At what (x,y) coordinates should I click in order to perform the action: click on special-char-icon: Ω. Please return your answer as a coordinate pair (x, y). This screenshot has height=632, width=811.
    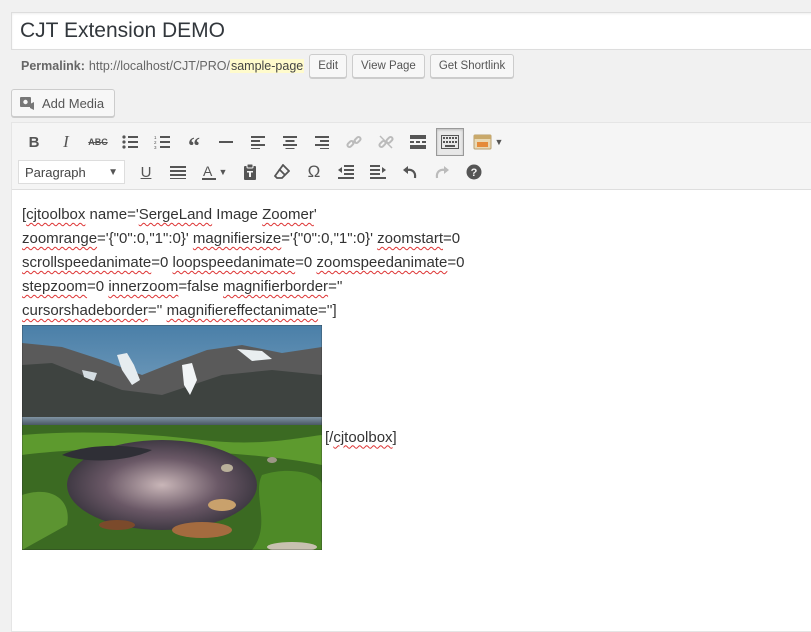
    Looking at the image, I should click on (314, 172).